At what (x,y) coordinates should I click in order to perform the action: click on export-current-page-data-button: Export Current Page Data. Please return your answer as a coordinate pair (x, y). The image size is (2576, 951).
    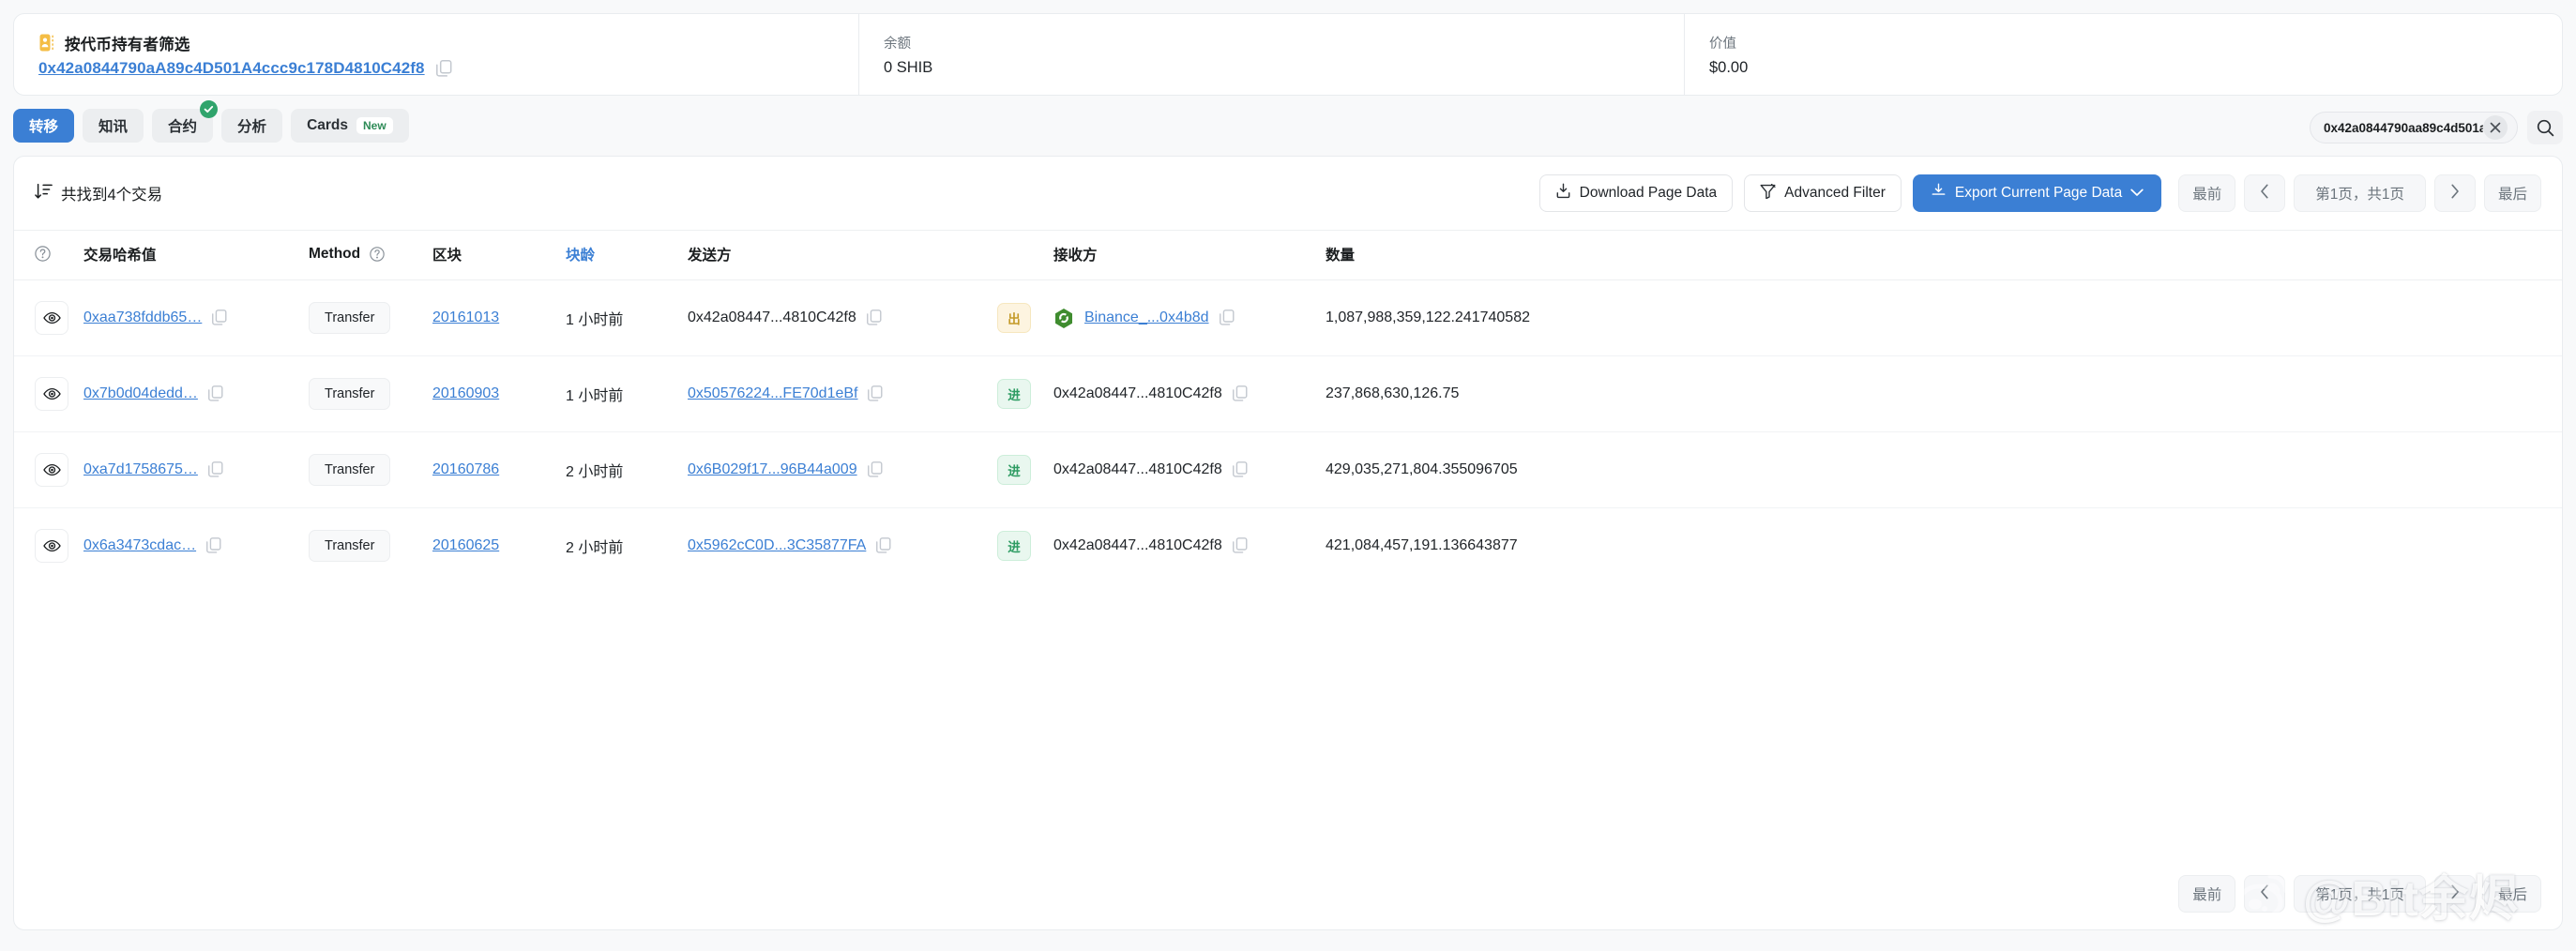
    Looking at the image, I should click on (2037, 193).